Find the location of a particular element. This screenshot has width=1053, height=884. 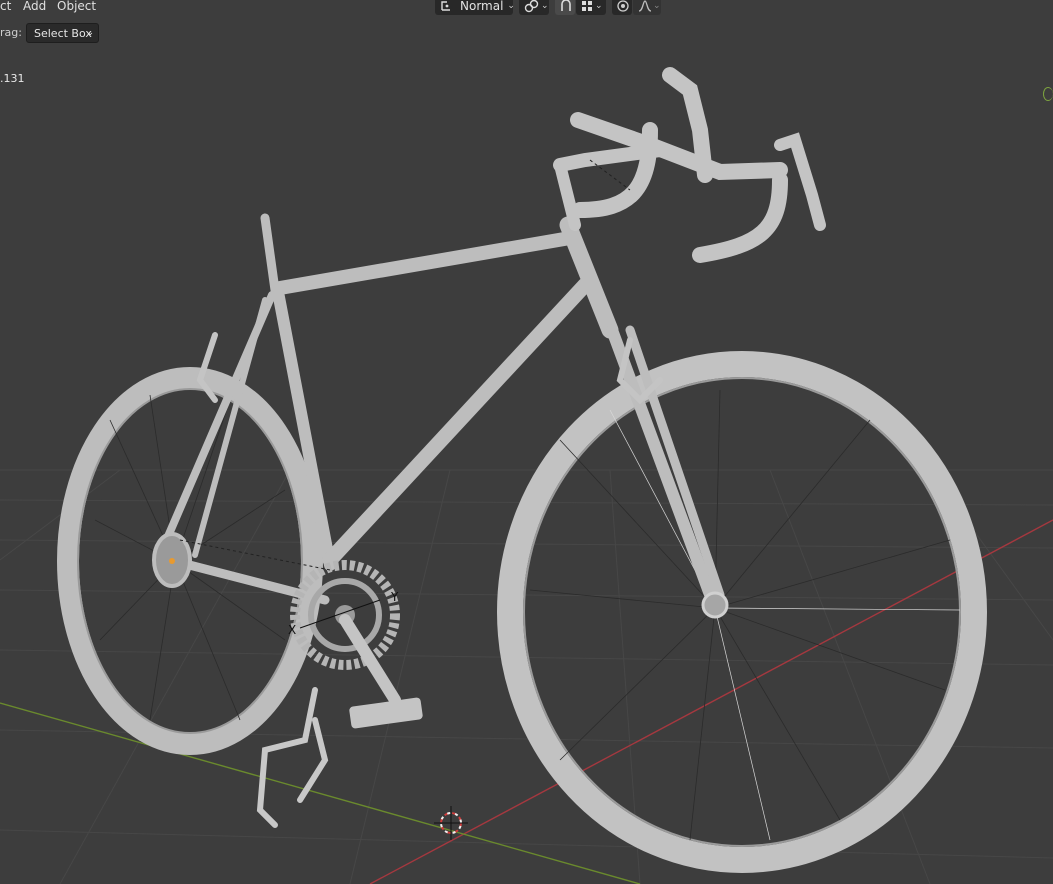

pedal is located at coordinates (386, 713).